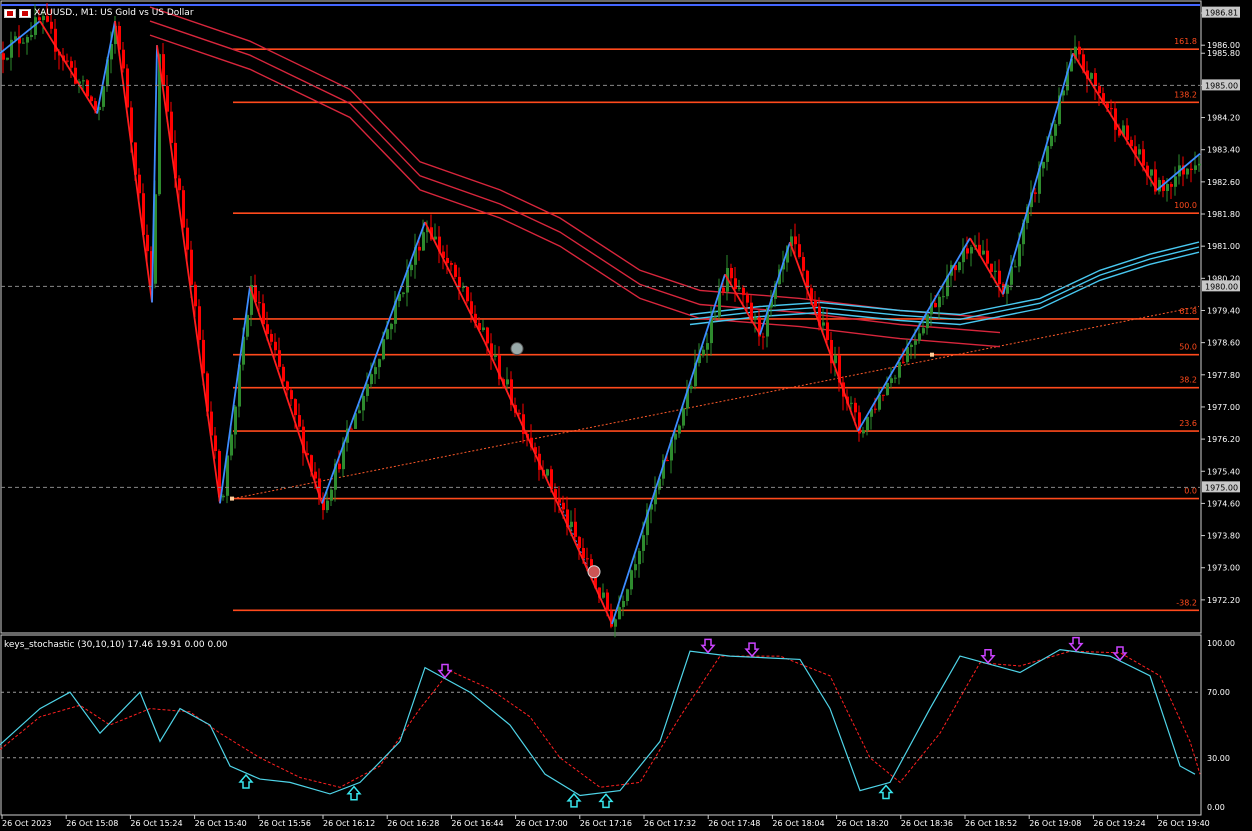  What do you see at coordinates (25, 13) in the screenshot?
I see `one-click-trading-icon` at bounding box center [25, 13].